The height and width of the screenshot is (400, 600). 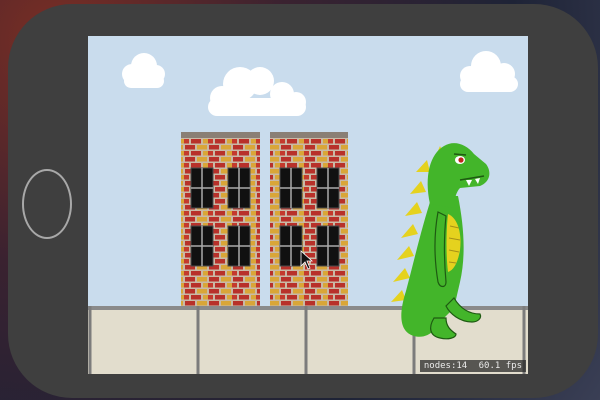 What do you see at coordinates (472, 366) in the screenshot?
I see `debug-stats-overlay: nodes:14 60.1 fps` at bounding box center [472, 366].